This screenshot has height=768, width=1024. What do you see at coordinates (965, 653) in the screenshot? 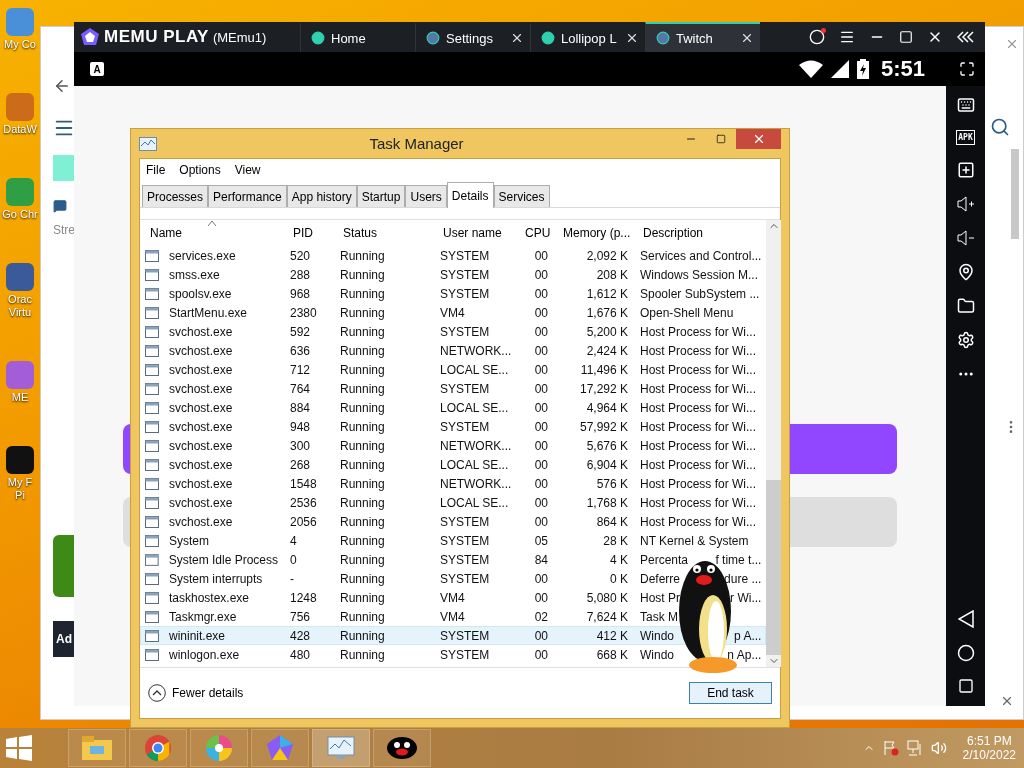
I see `home-icon` at bounding box center [965, 653].